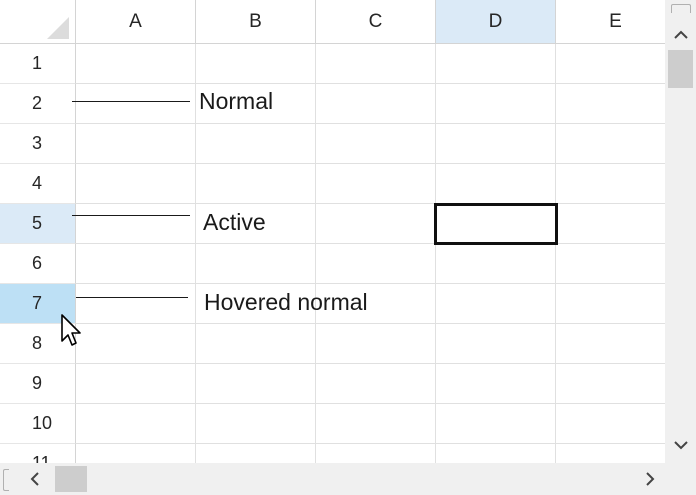  Describe the element at coordinates (71, 479) in the screenshot. I see `horizontal-scroll-thumb` at that location.